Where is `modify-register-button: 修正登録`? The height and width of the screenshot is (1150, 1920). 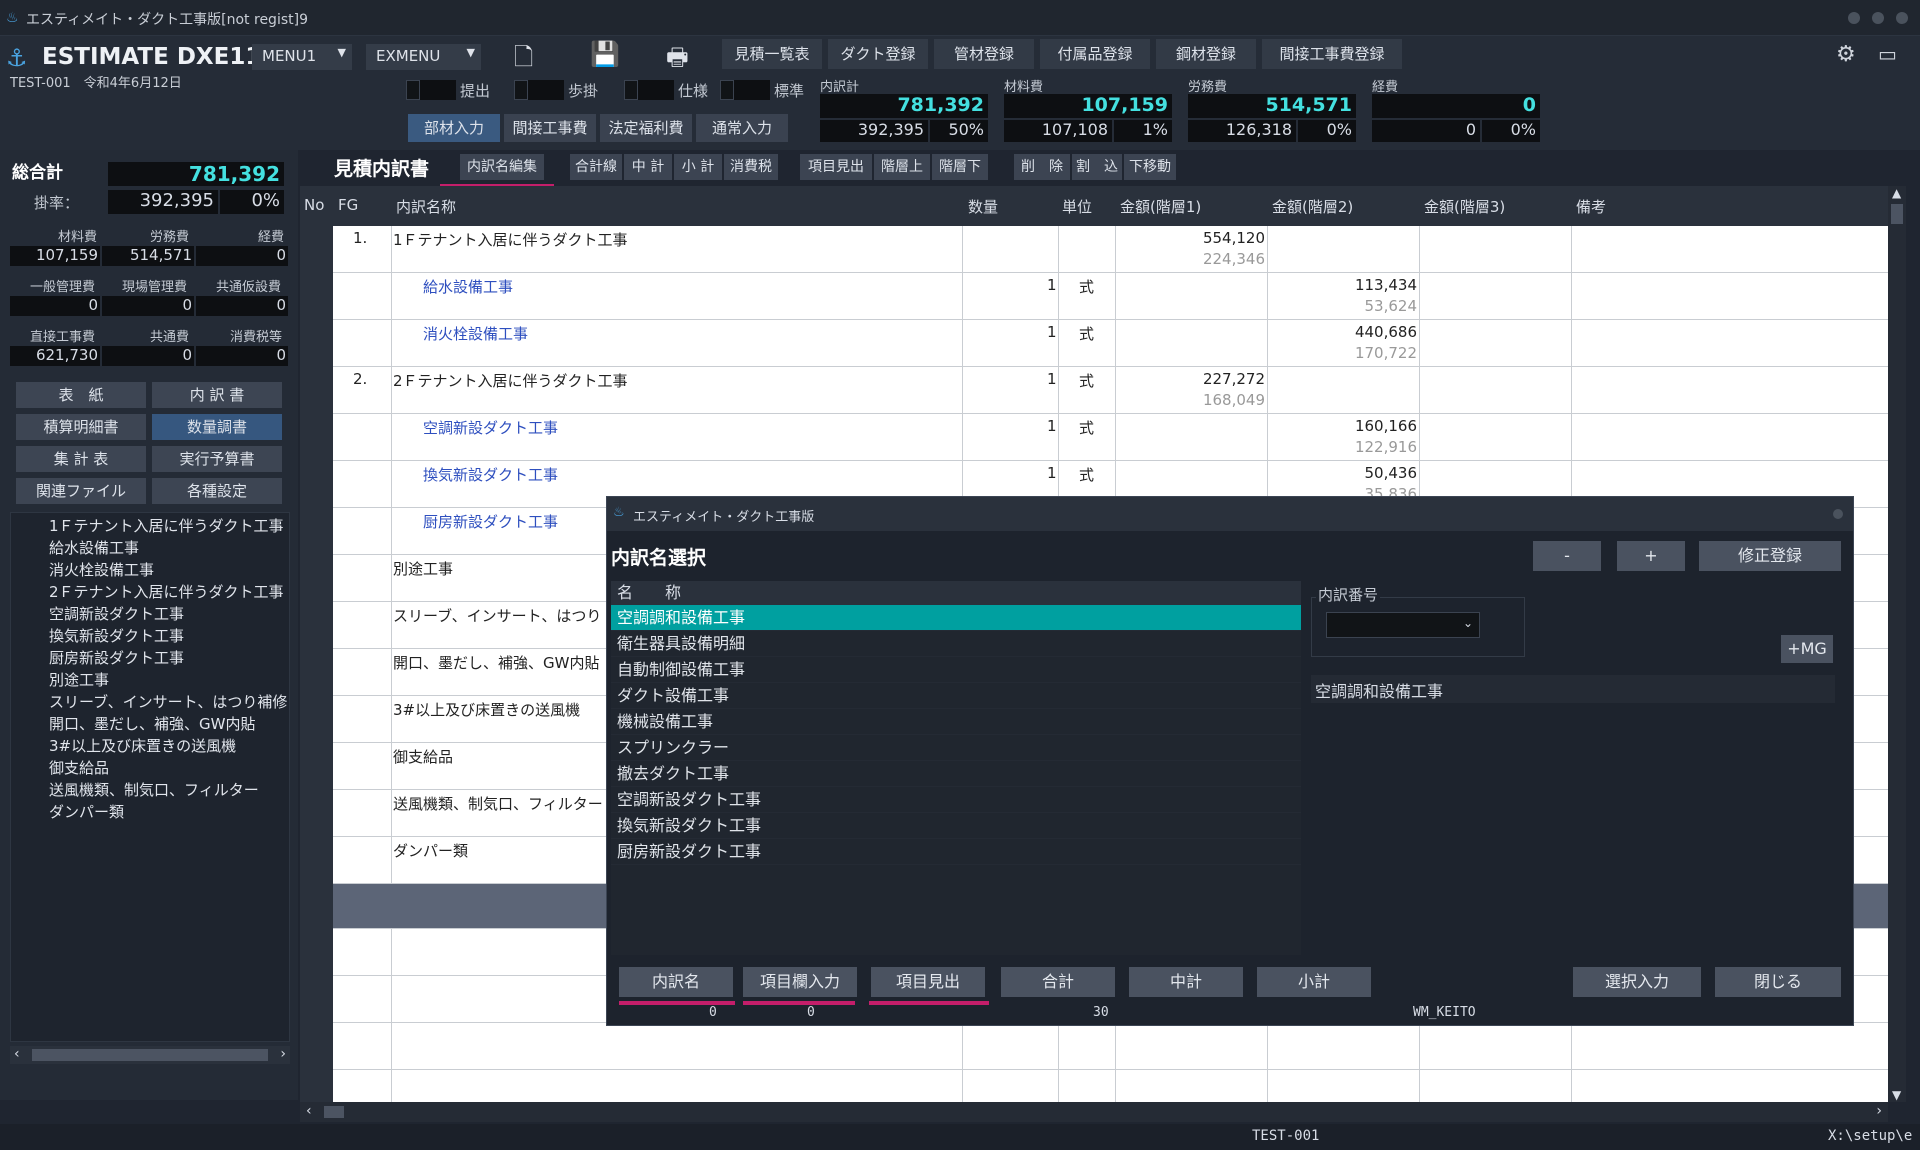
modify-register-button: 修正登録 is located at coordinates (1770, 556).